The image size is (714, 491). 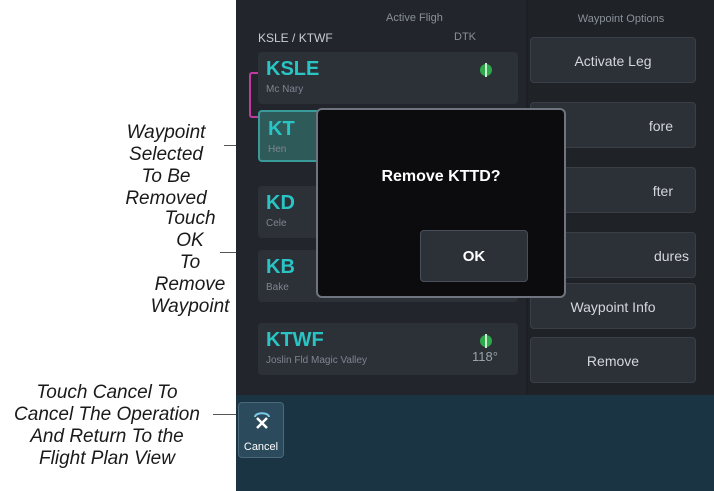 What do you see at coordinates (441, 176) in the screenshot?
I see `dialog-message: Remove KTTD?` at bounding box center [441, 176].